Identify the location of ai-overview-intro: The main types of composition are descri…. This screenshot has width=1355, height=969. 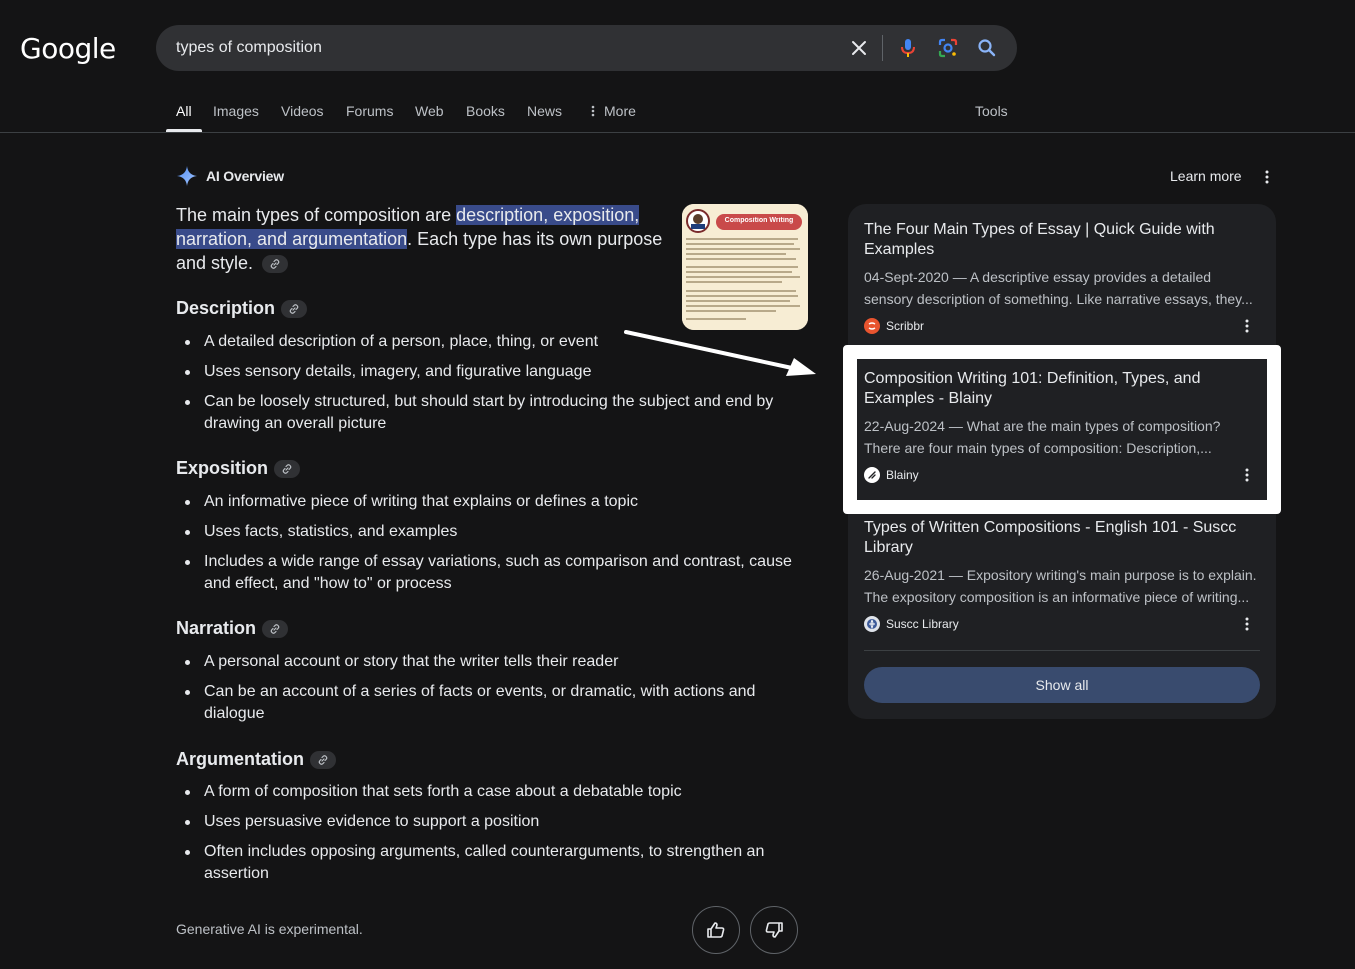
(421, 239).